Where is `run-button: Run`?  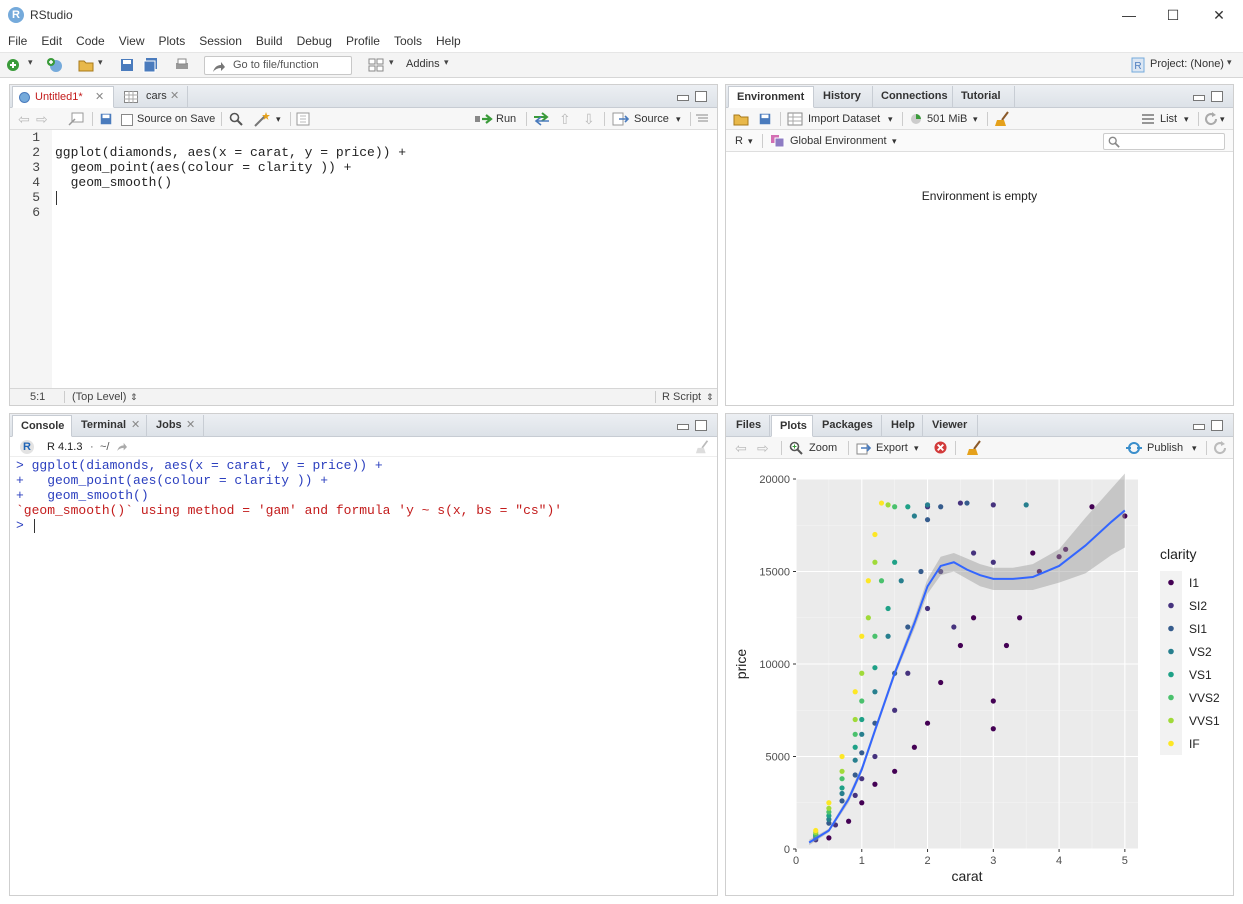
run-button: Run is located at coordinates (506, 119).